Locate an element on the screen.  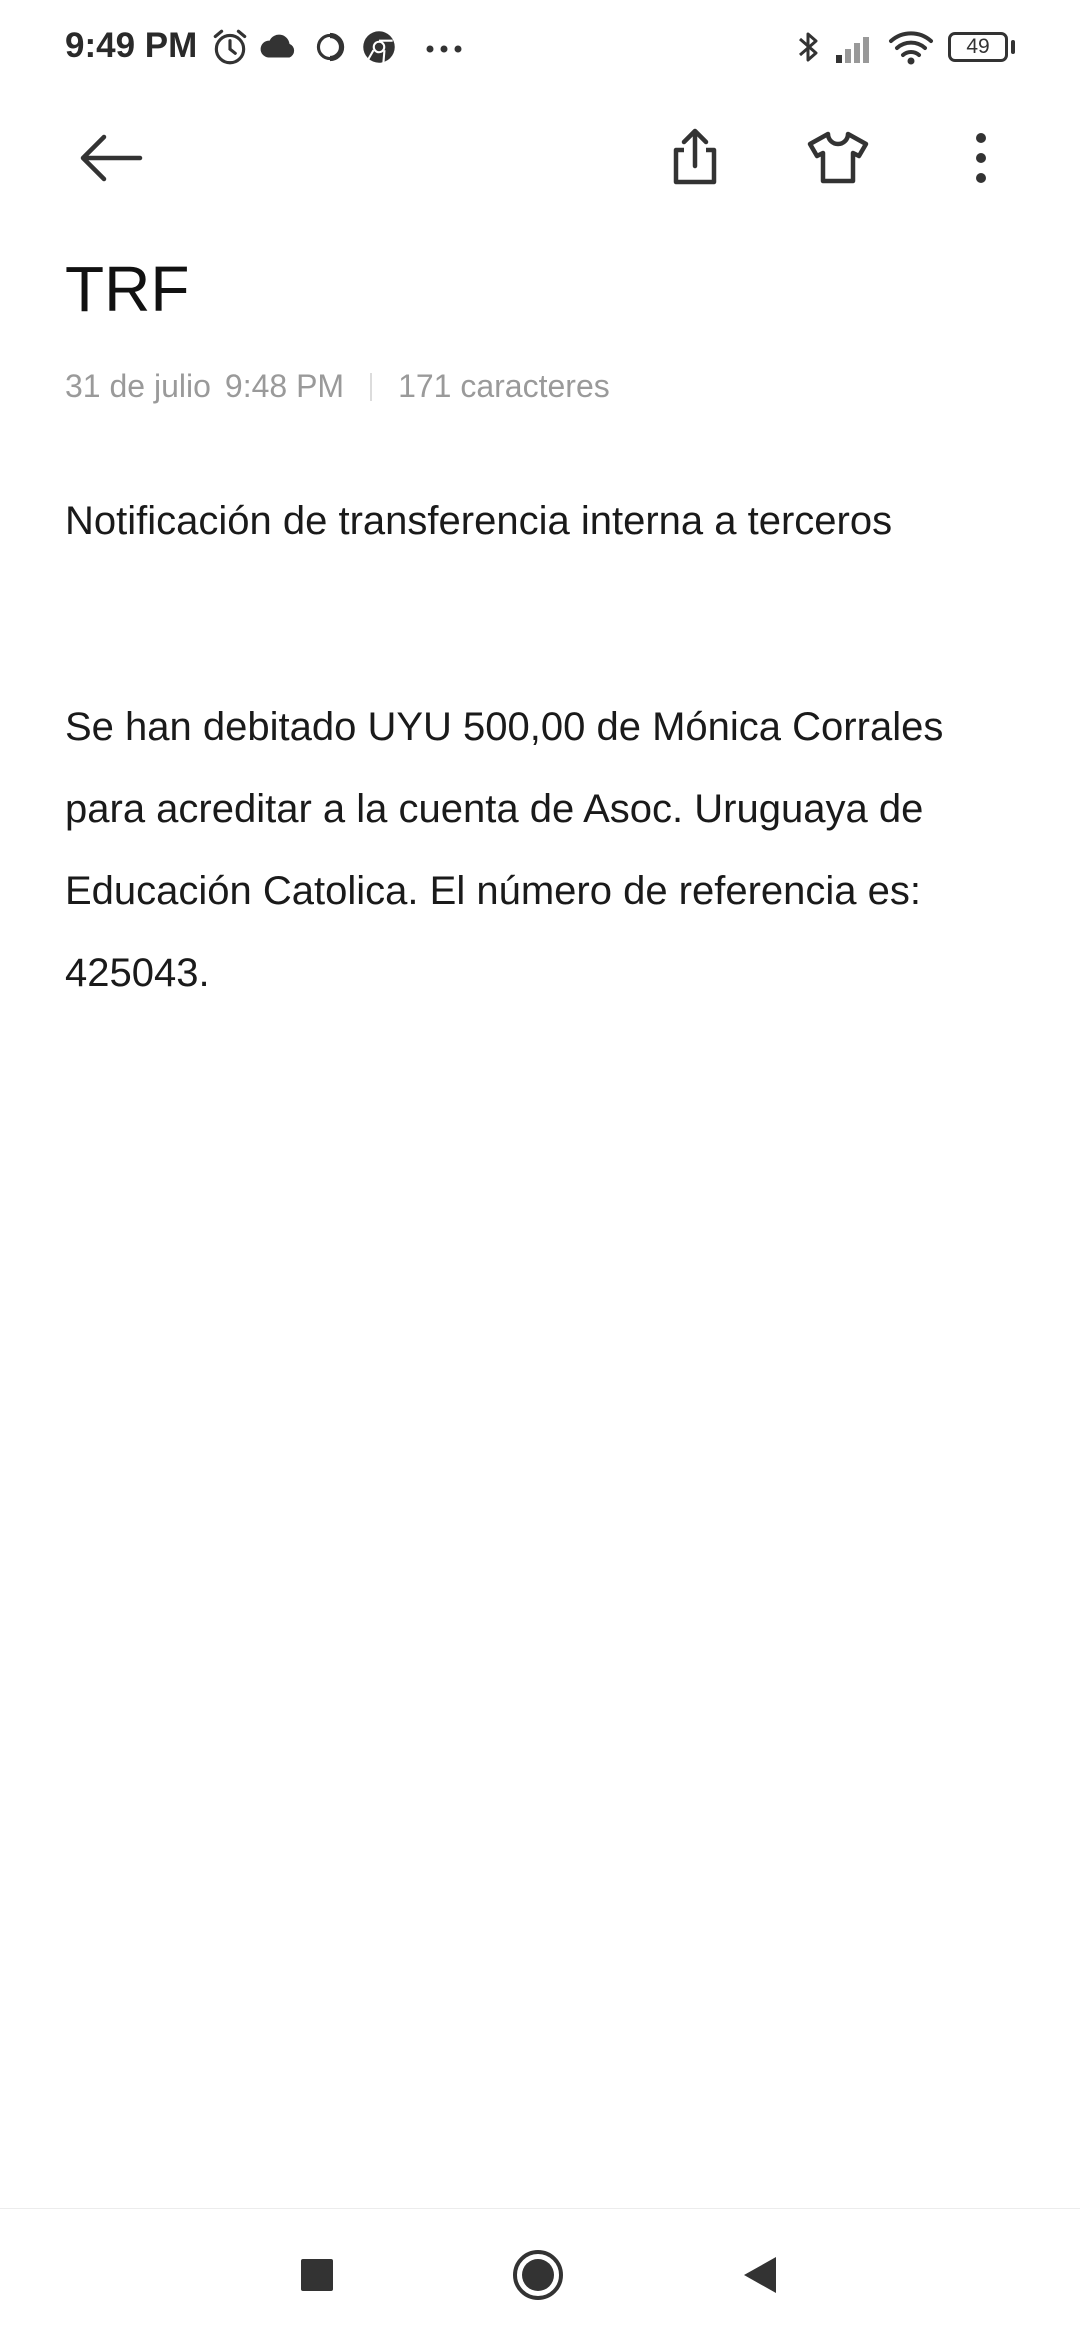
battery-icon: 49 is located at coordinates (978, 47).